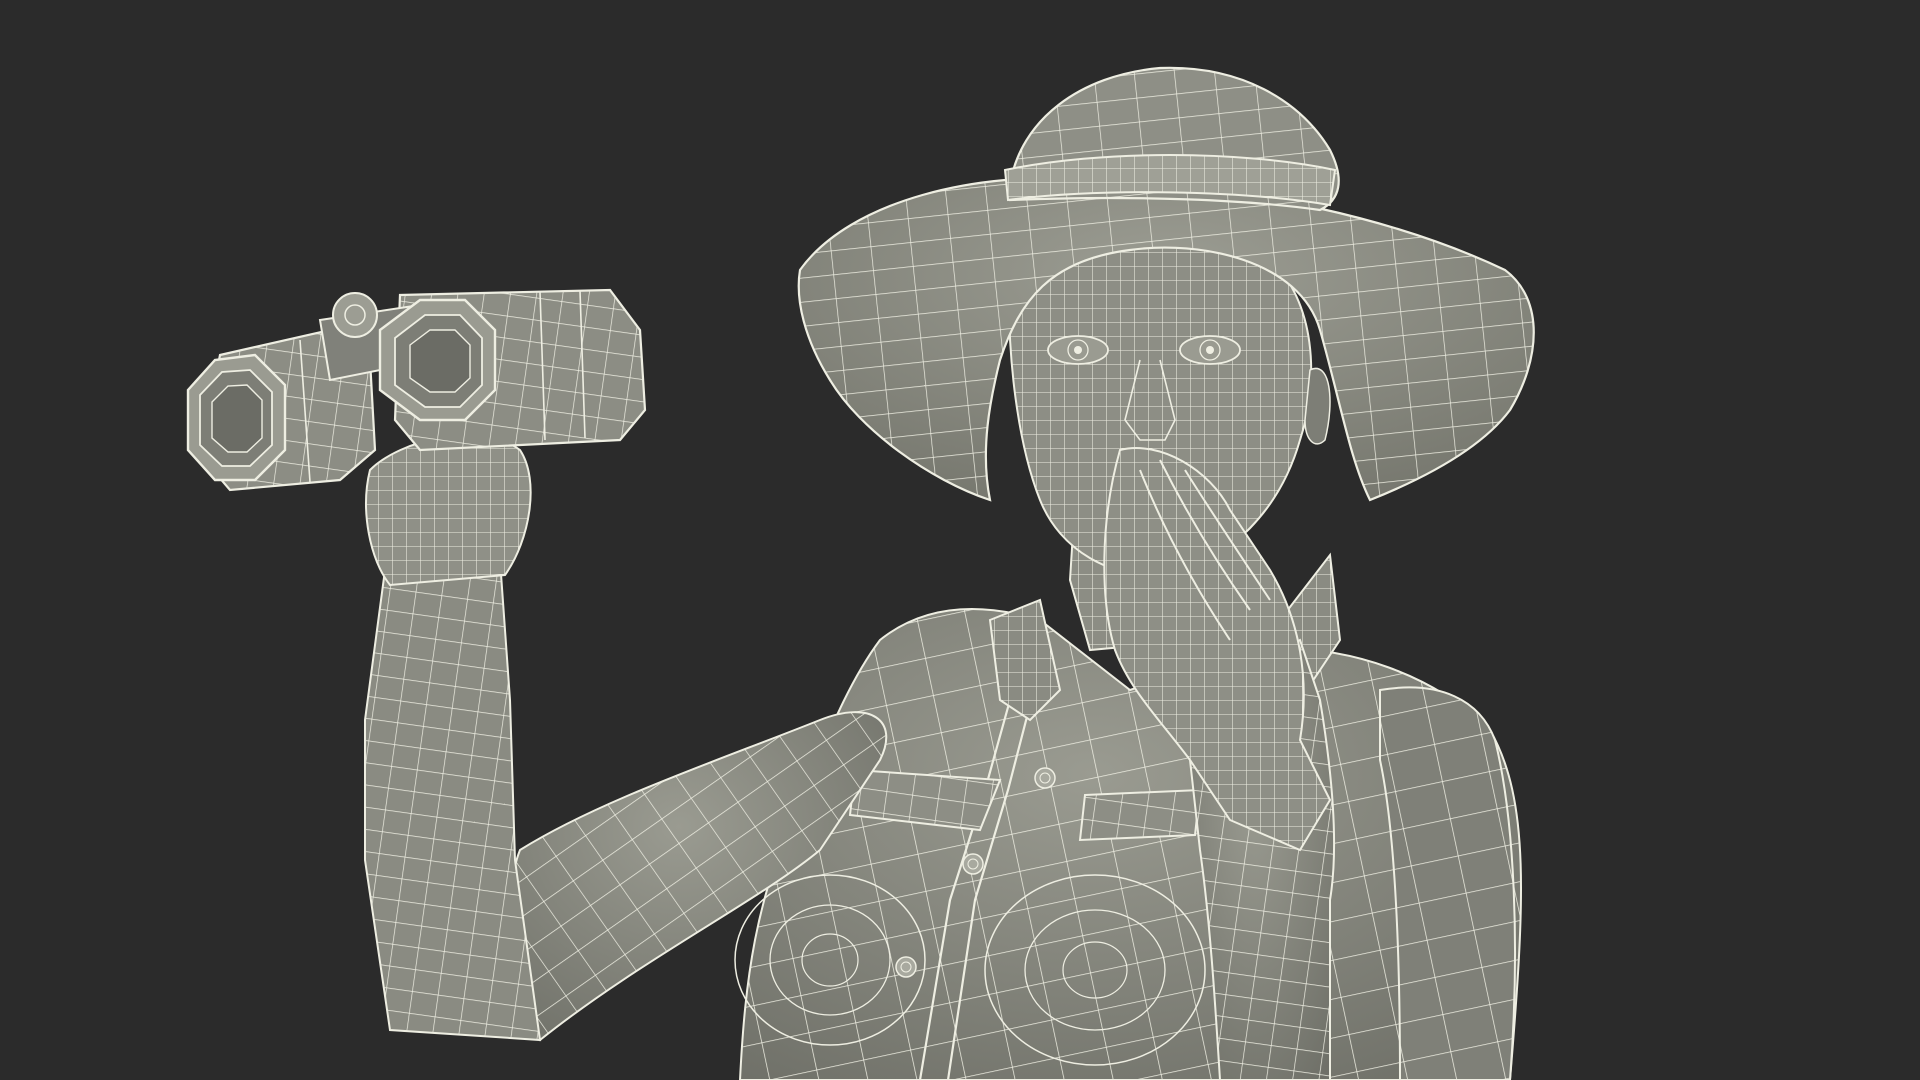  I want to click on left-eye-icon, so click(1078, 350).